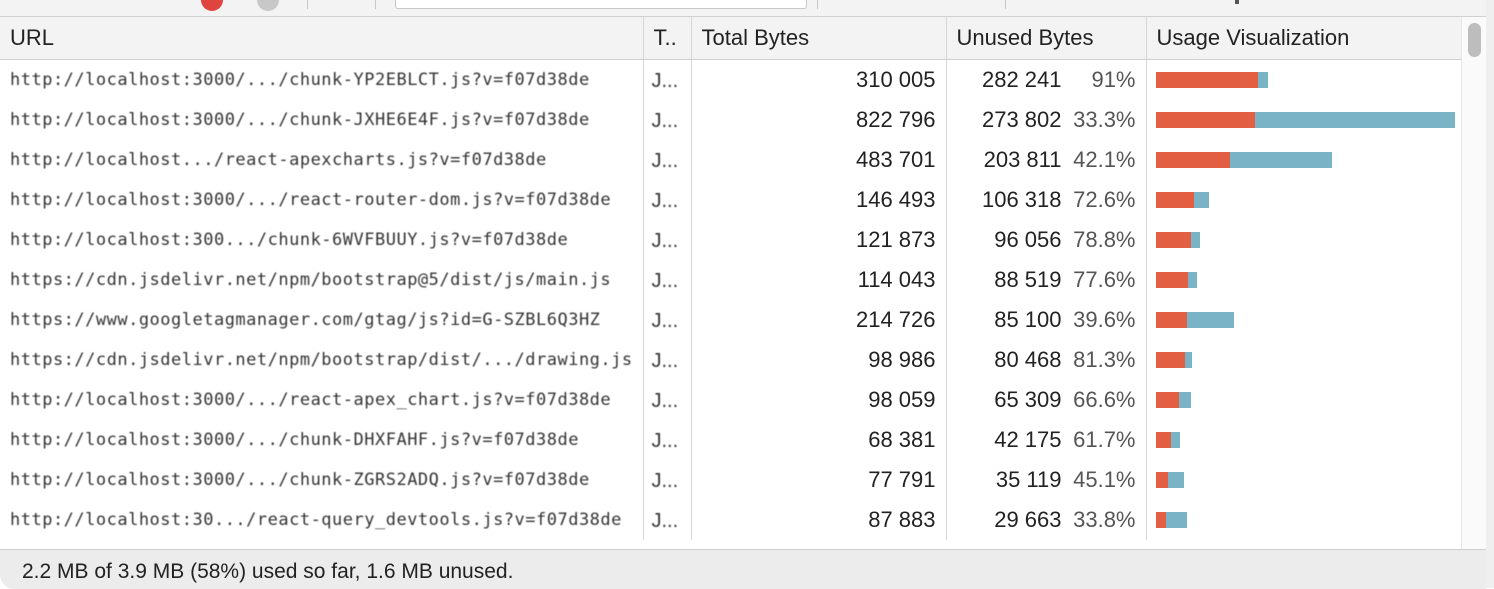 This screenshot has width=1494, height=589. Describe the element at coordinates (322, 38) in the screenshot. I see `column-header-url: URL` at that location.